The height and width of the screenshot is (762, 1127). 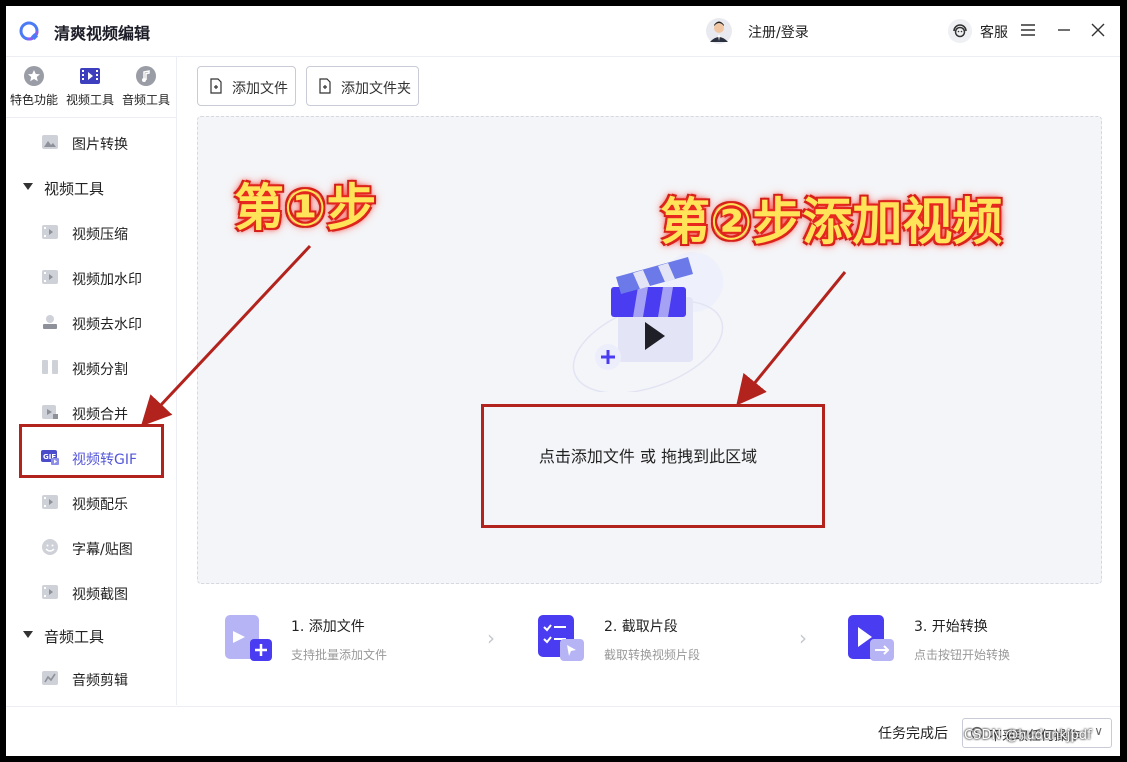 What do you see at coordinates (1028, 30) in the screenshot?
I see `menu-icon` at bounding box center [1028, 30].